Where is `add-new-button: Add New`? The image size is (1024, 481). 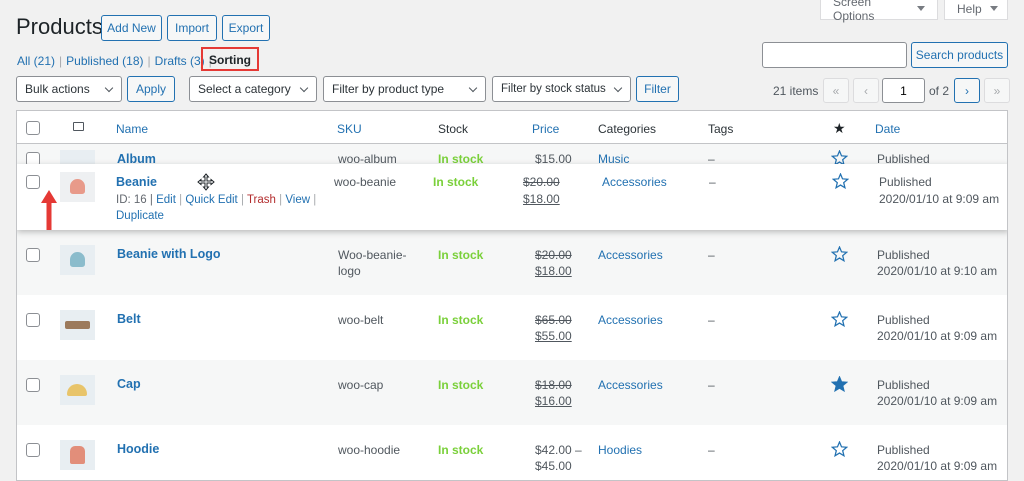
add-new-button: Add New is located at coordinates (131, 28).